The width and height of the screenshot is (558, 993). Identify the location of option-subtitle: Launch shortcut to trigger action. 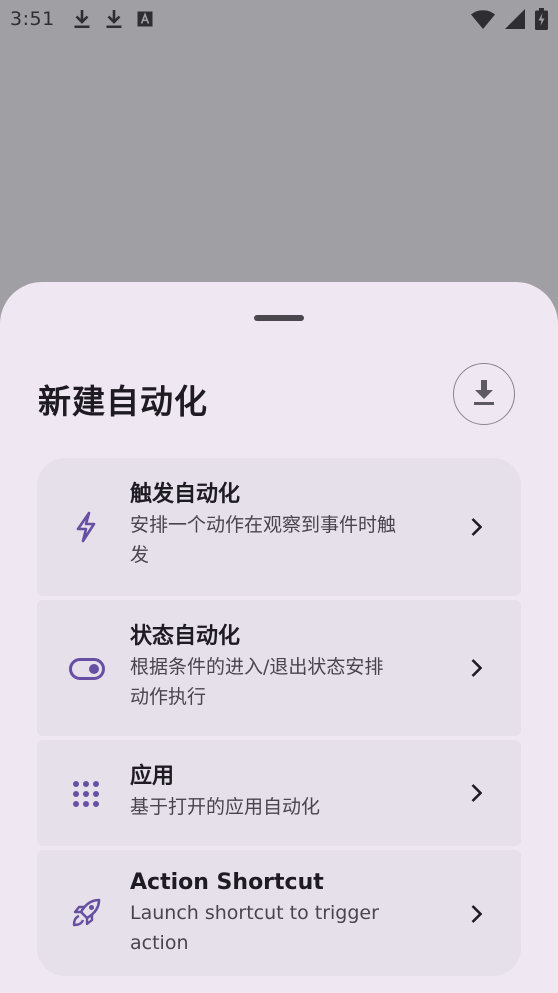
(291, 928).